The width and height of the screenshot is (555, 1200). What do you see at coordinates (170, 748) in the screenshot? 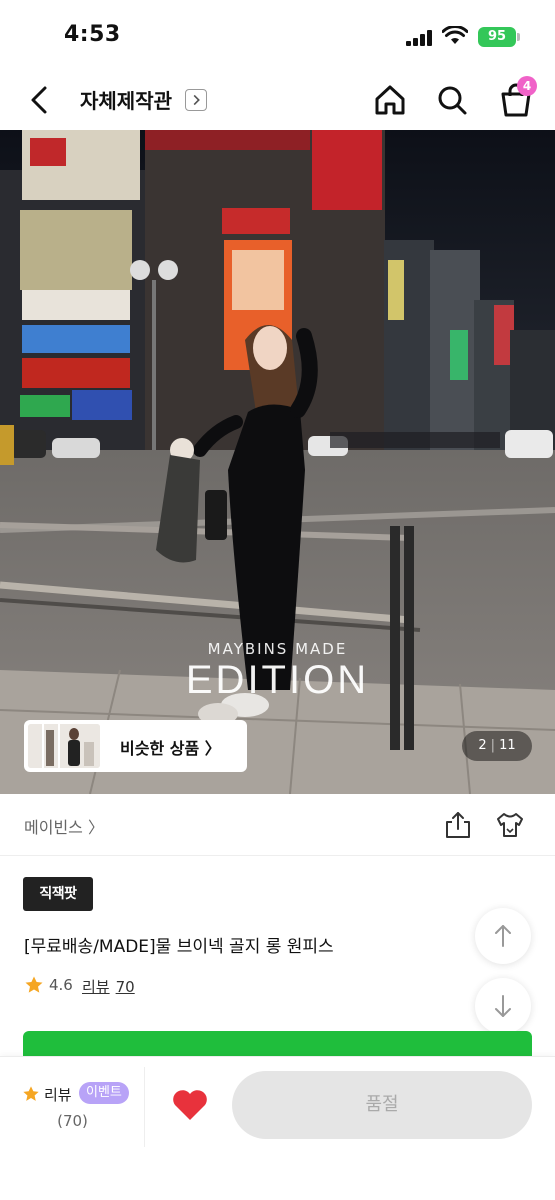
I see `similar-products-label: 비슷한 상품 〉` at bounding box center [170, 748].